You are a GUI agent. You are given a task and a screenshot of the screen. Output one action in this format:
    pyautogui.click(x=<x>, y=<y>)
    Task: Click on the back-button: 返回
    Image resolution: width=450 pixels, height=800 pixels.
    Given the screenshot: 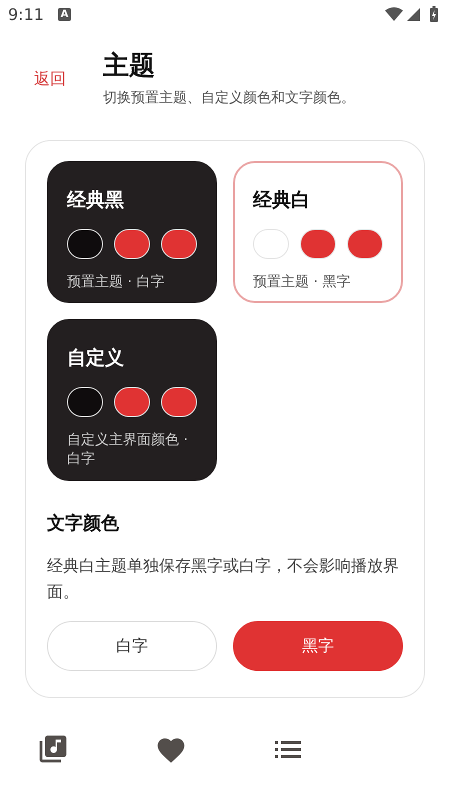 What is the action you would take?
    pyautogui.click(x=50, y=79)
    